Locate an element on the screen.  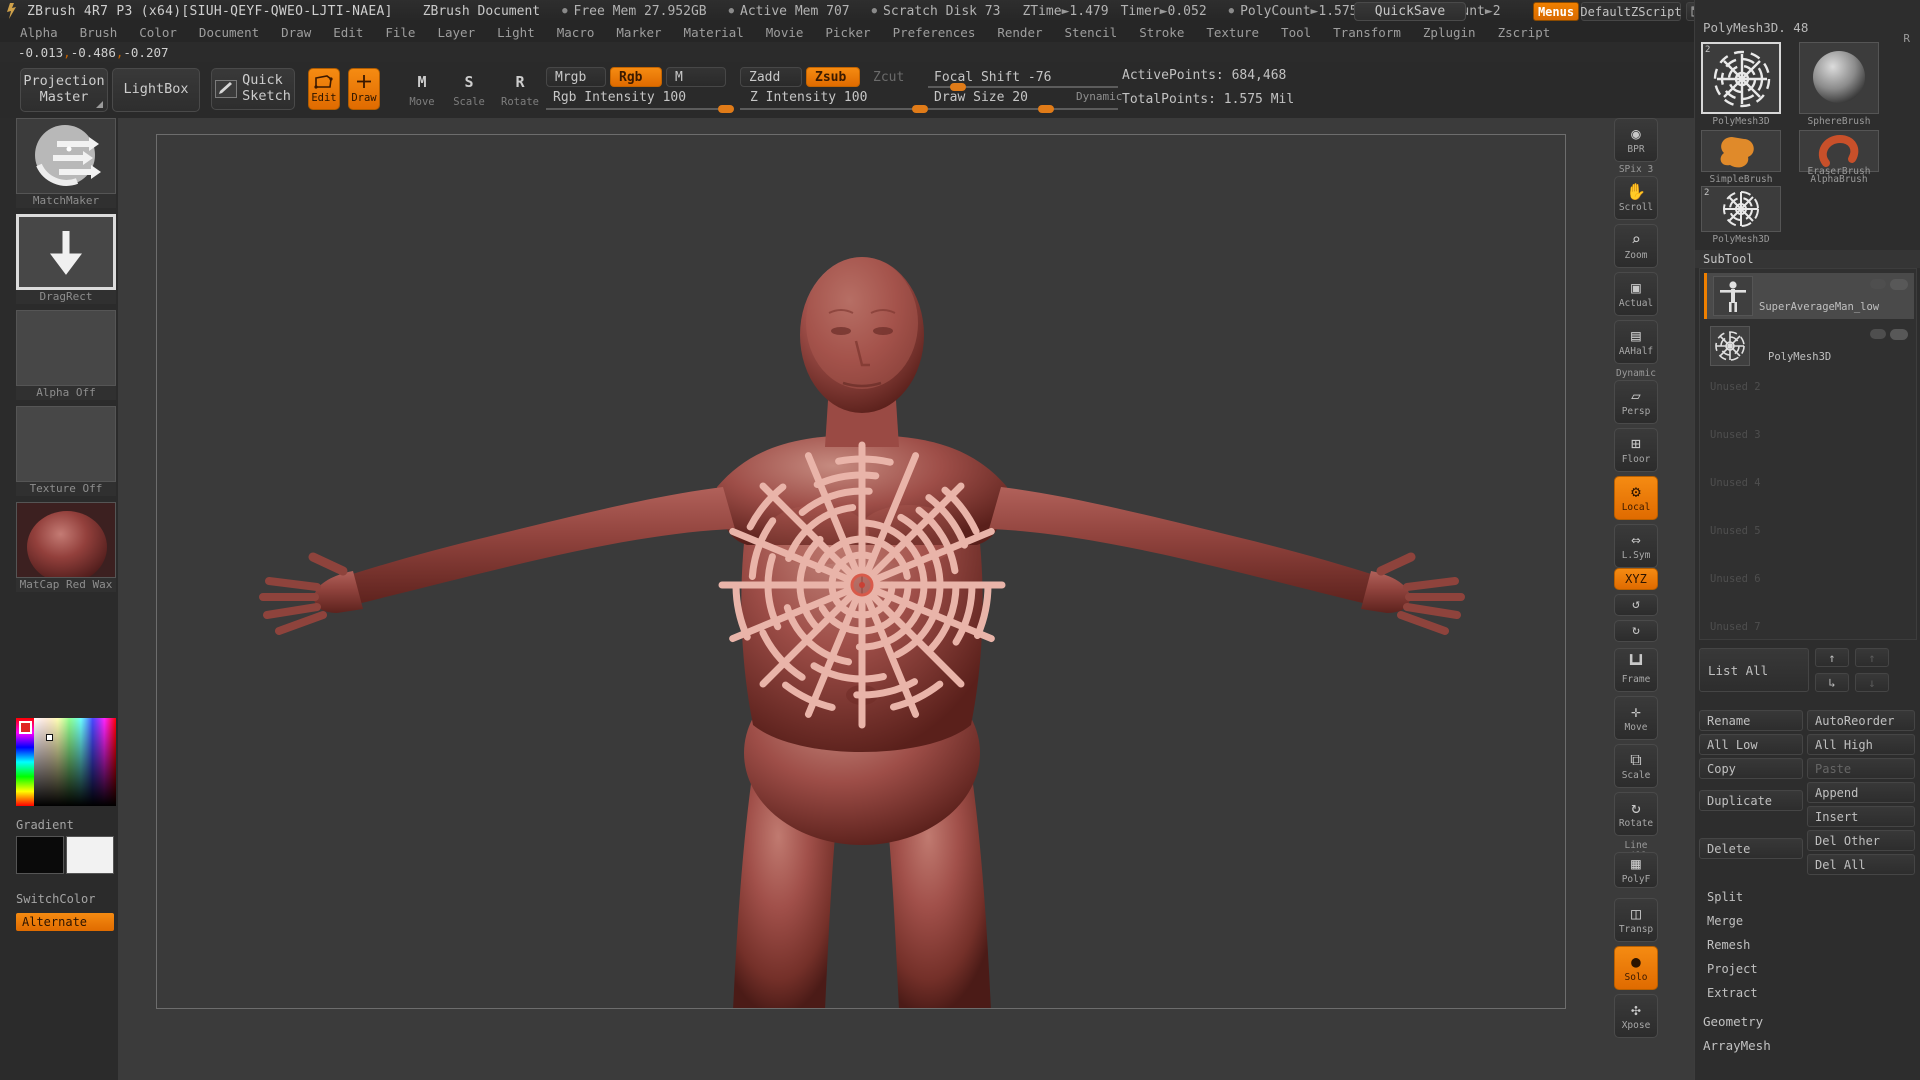
menu-item-color: Color is located at coordinates (158, 32).